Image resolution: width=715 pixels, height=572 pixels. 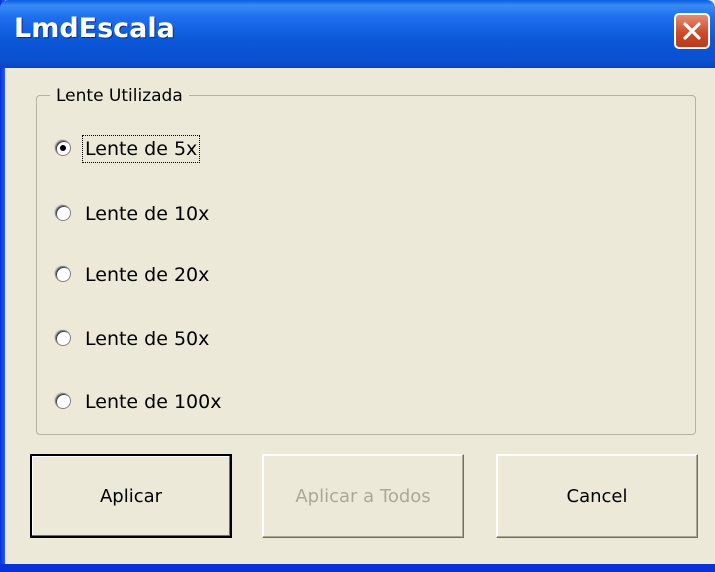 What do you see at coordinates (2, 286) in the screenshot?
I see `window-frame-left` at bounding box center [2, 286].